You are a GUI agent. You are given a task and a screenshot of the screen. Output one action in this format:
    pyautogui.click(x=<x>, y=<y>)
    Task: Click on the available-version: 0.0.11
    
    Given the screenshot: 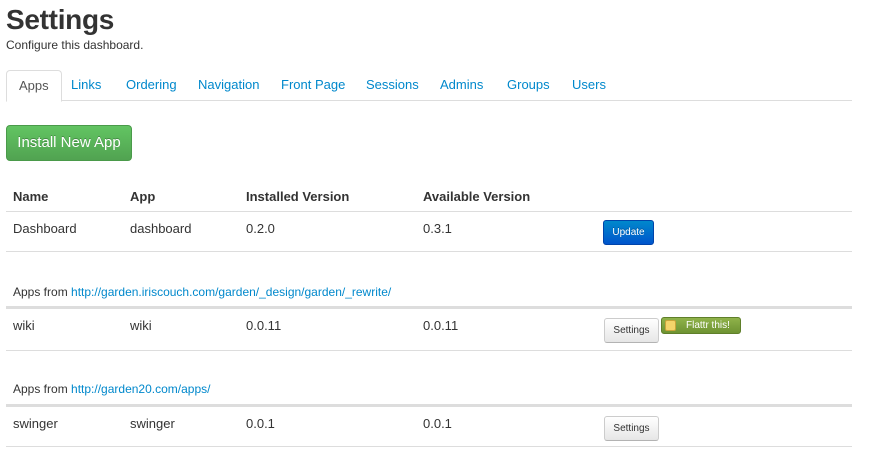 What is the action you would take?
    pyautogui.click(x=441, y=325)
    